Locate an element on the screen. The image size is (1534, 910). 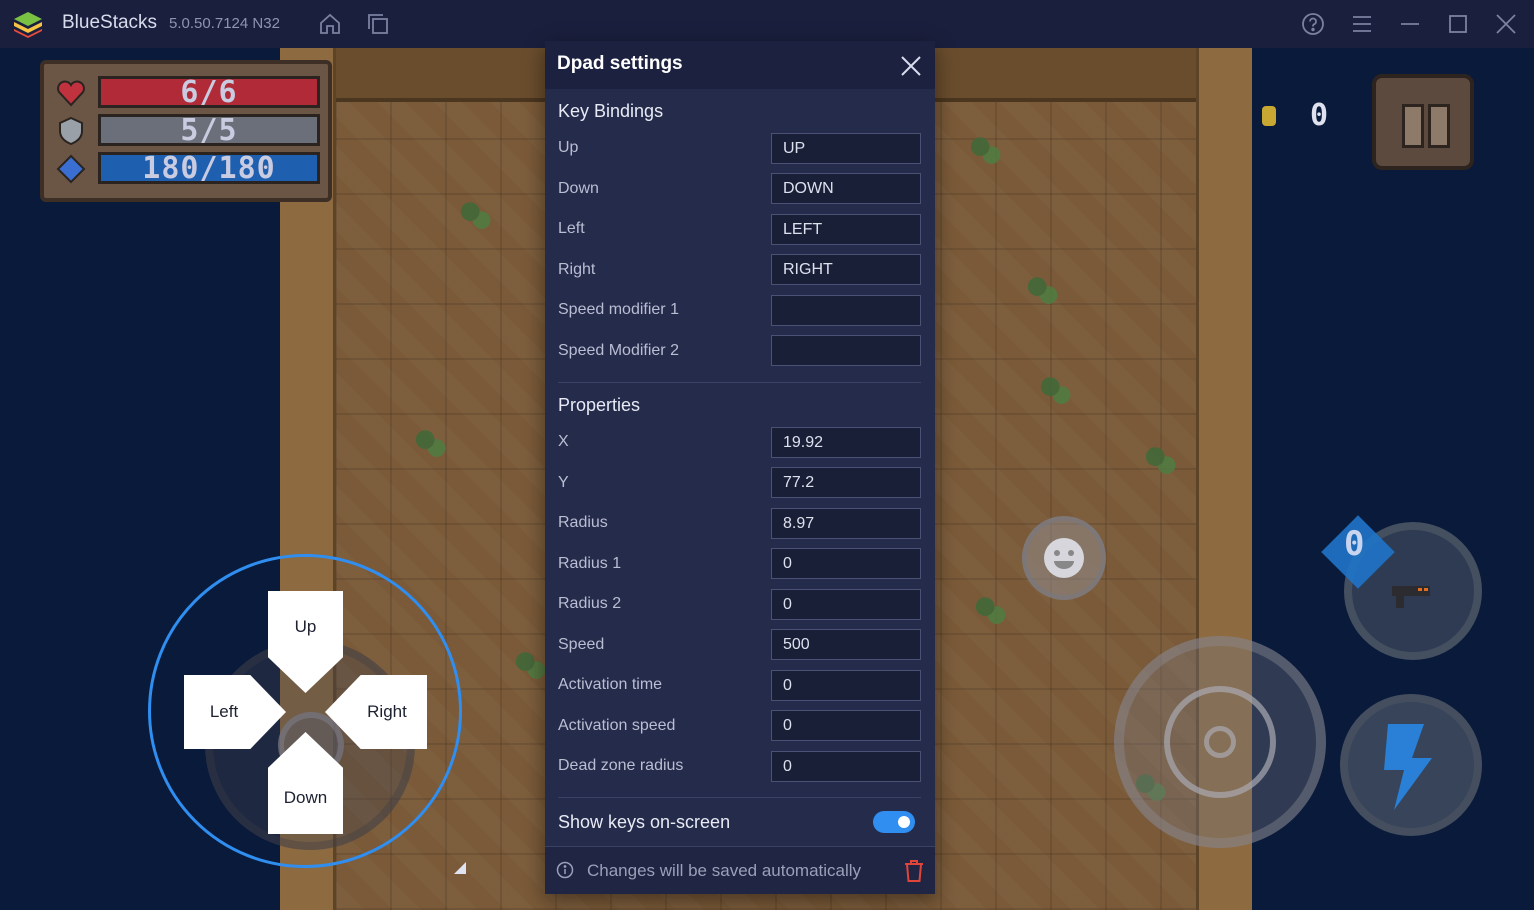
energy-bar: 180/180 is located at coordinates (209, 168).